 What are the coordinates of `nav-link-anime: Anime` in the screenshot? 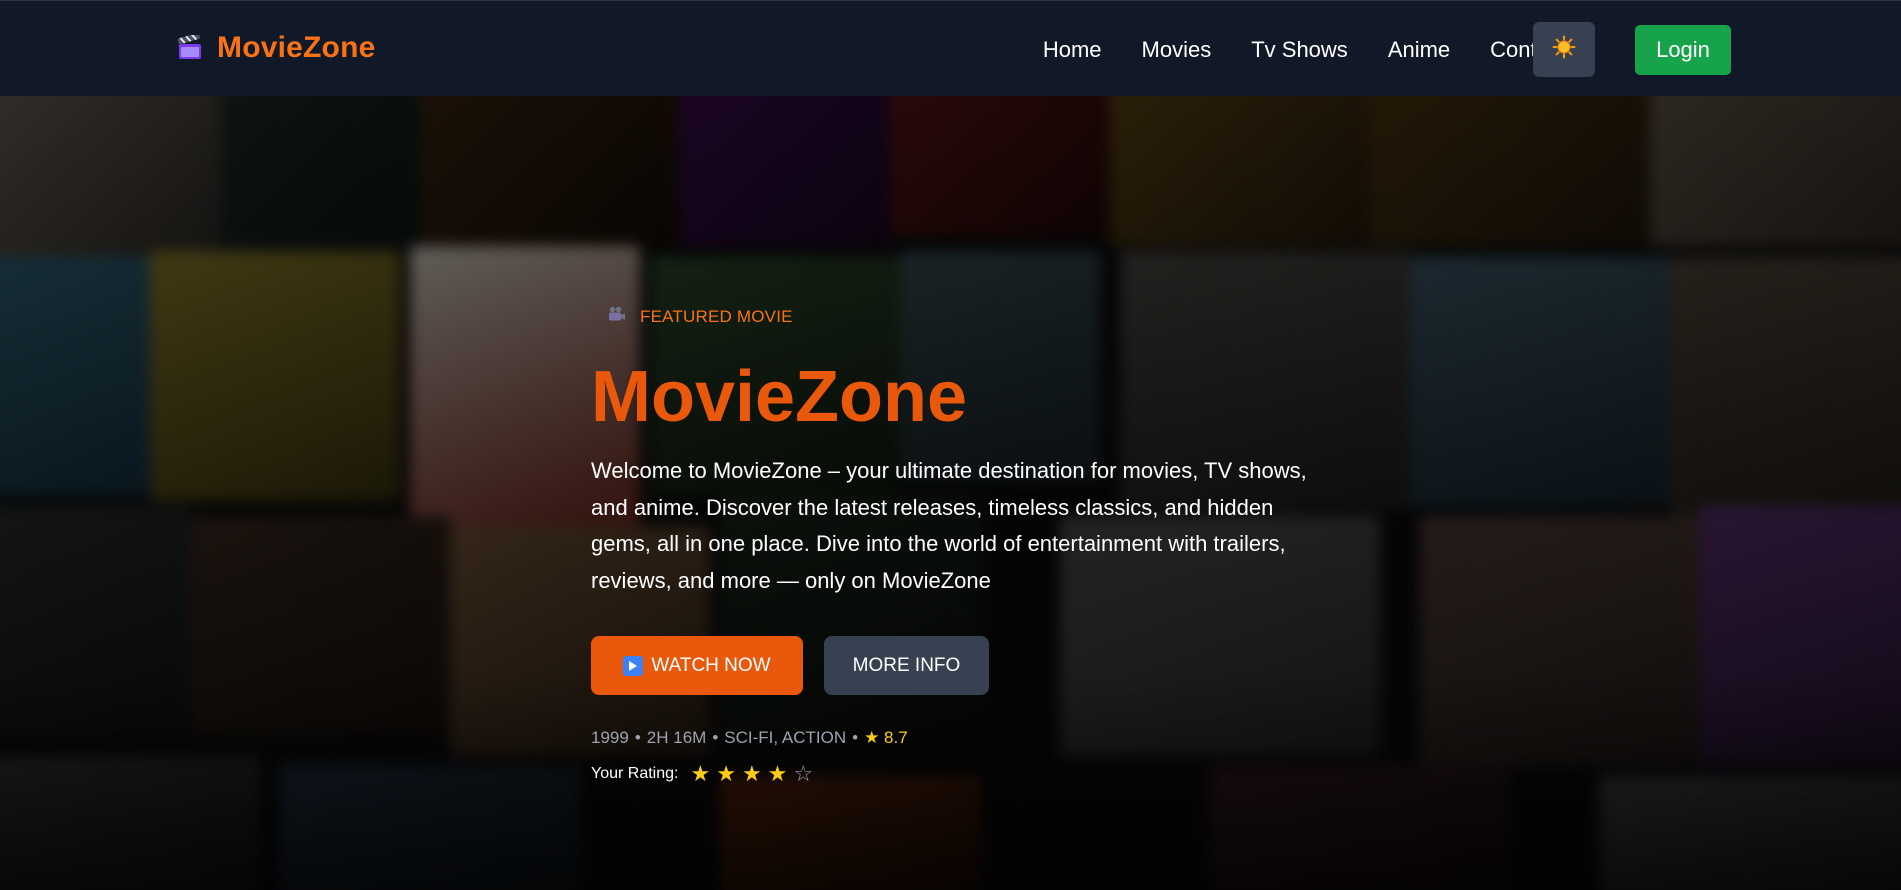 It's located at (1419, 50).